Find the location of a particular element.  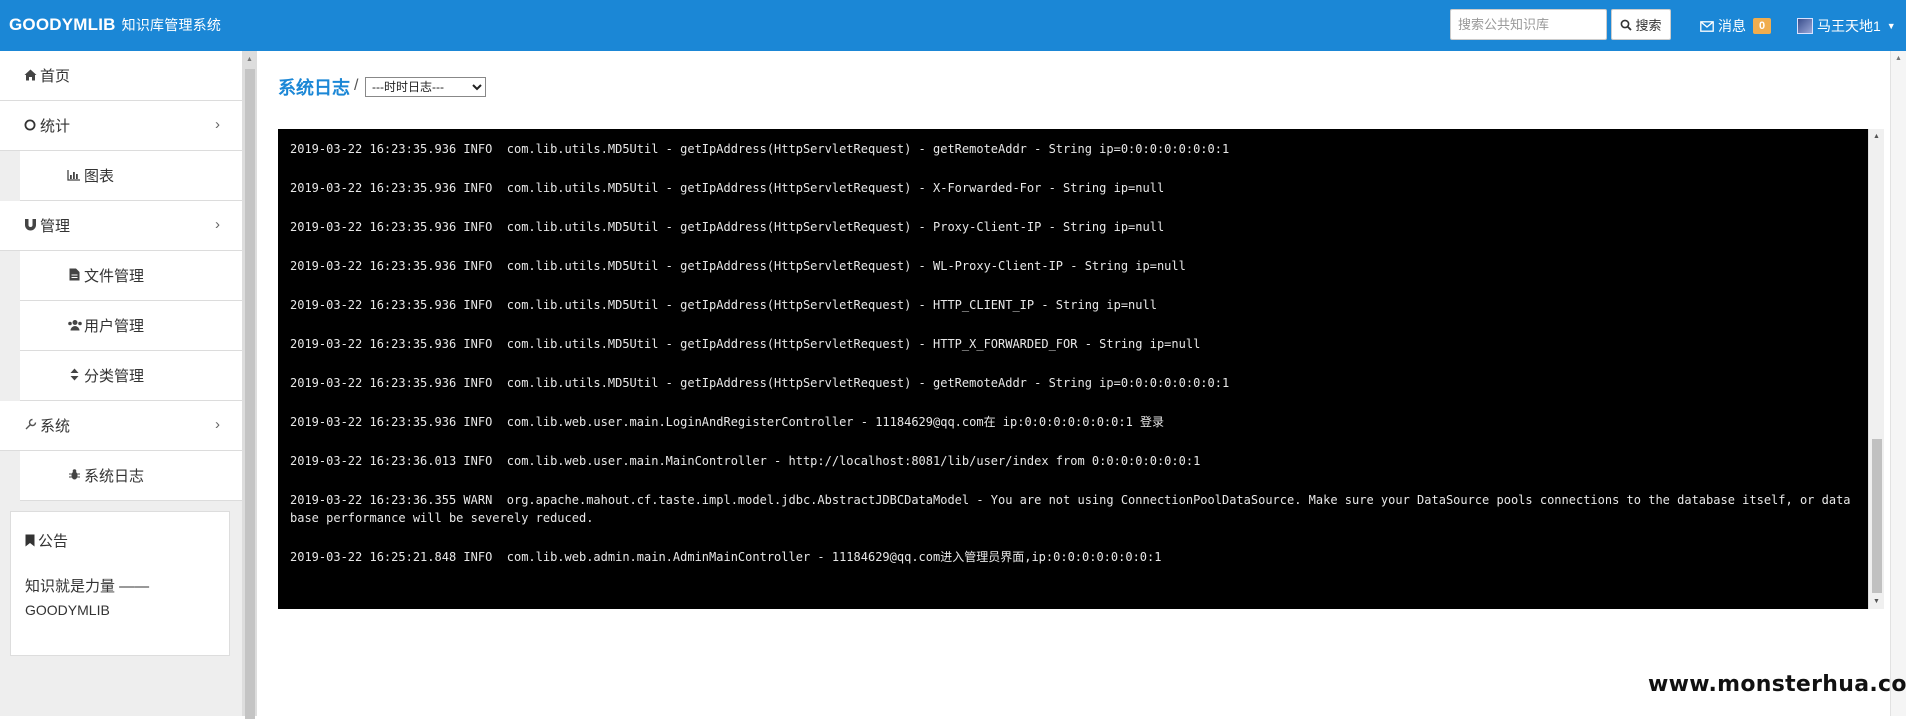

sidebar-item-label: 分类管理 is located at coordinates (114, 376).